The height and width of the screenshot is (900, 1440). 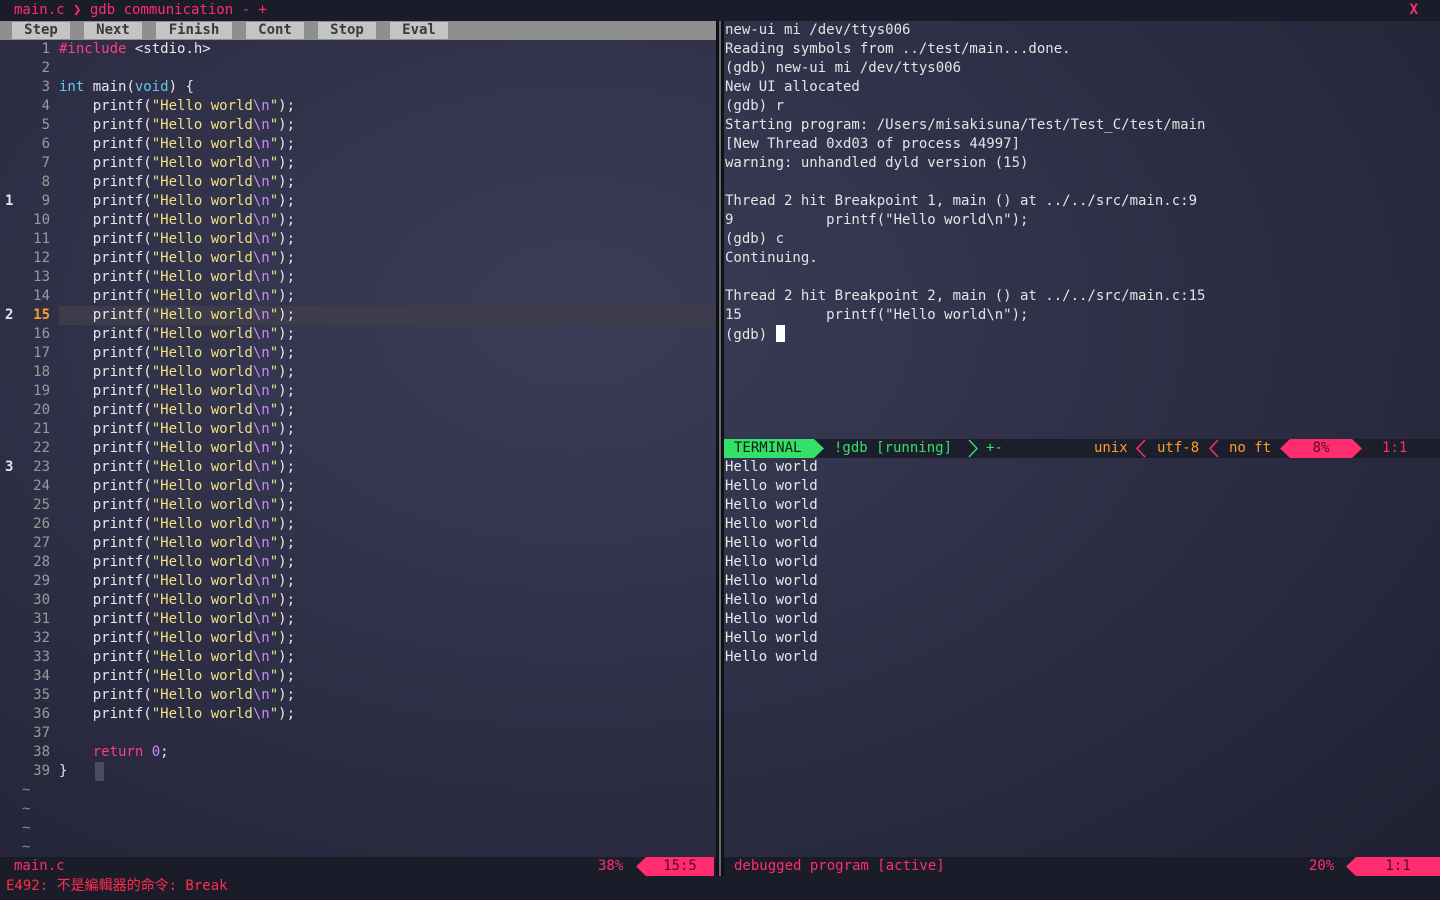 I want to click on line-number: 8, so click(x=45, y=182).